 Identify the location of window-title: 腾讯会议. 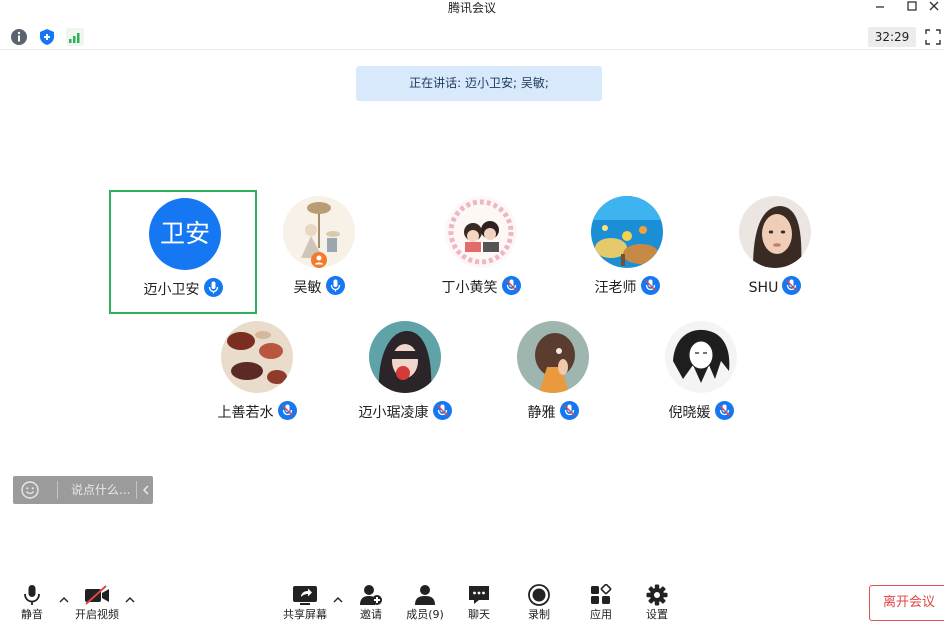
(471, 8).